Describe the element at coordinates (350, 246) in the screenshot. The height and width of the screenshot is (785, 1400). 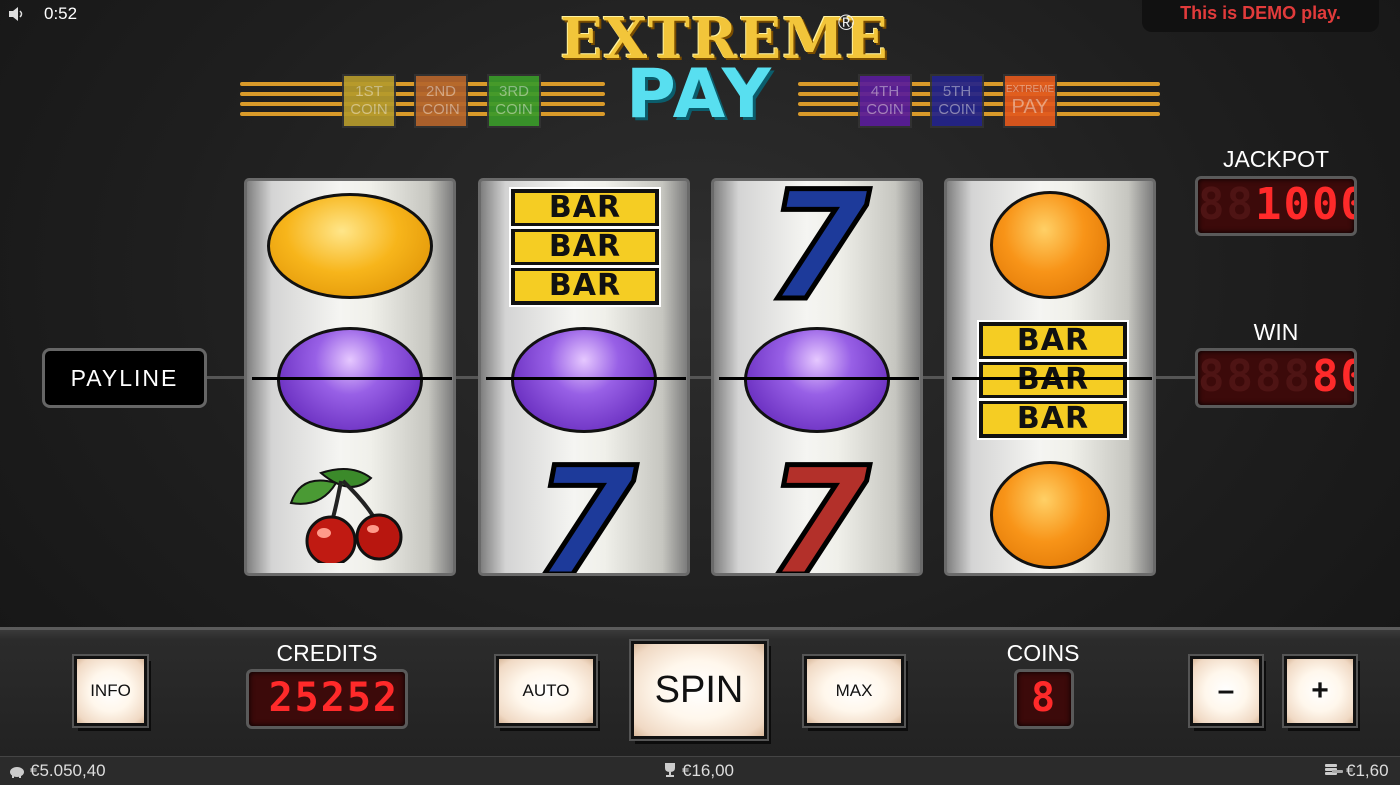
I see `lemon-symbol` at that location.